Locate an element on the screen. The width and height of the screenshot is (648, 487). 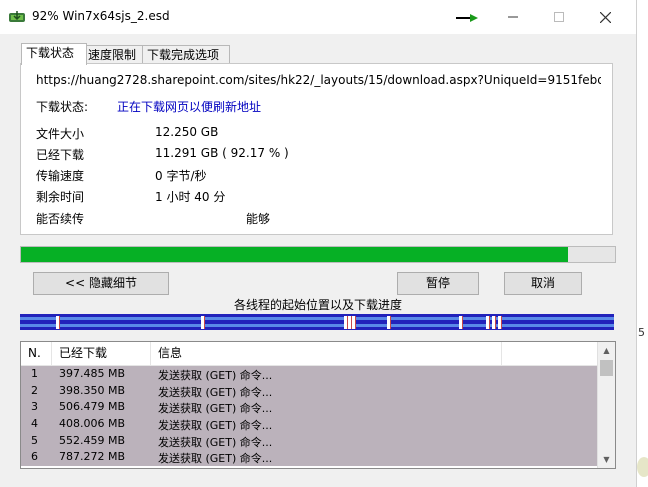
resume-value: 能够 is located at coordinates (258, 219).